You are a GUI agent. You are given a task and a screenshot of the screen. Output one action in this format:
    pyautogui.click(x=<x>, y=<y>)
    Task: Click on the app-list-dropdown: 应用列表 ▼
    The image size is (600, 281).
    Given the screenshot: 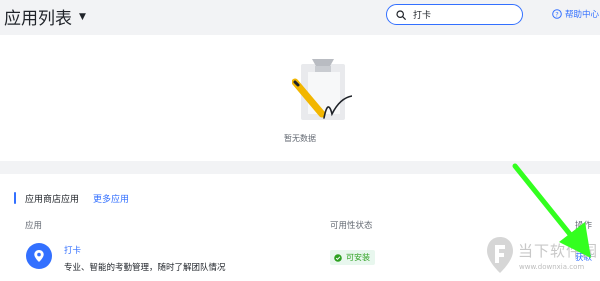 What is the action you would take?
    pyautogui.click(x=45, y=16)
    